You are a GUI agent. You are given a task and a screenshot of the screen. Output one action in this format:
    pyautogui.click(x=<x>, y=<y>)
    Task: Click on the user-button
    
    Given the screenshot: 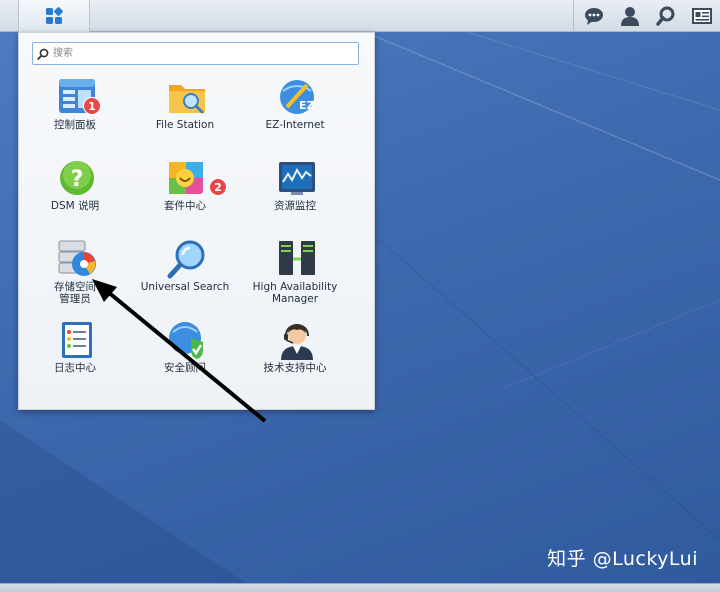 What is the action you would take?
    pyautogui.click(x=630, y=16)
    